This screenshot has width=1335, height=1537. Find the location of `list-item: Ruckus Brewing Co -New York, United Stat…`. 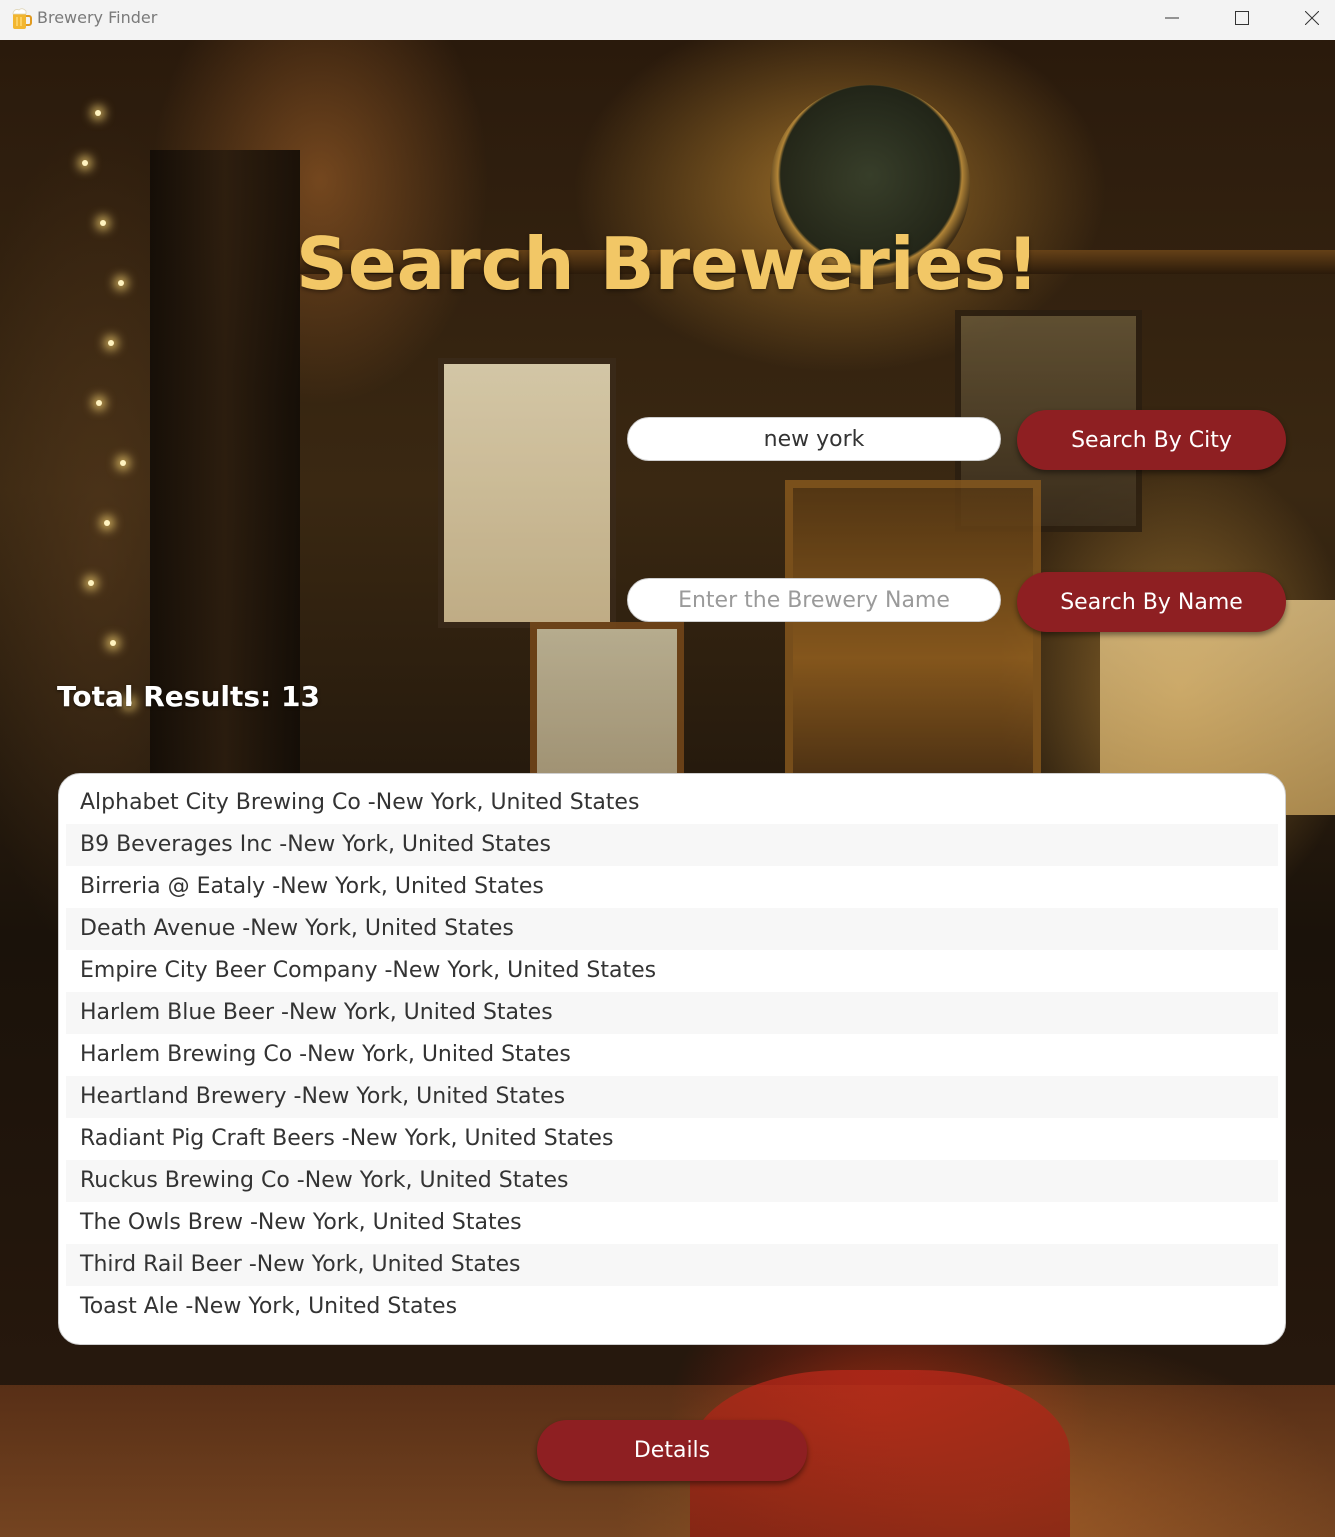

list-item: Ruckus Brewing Co -New York, United Stat… is located at coordinates (672, 1181).